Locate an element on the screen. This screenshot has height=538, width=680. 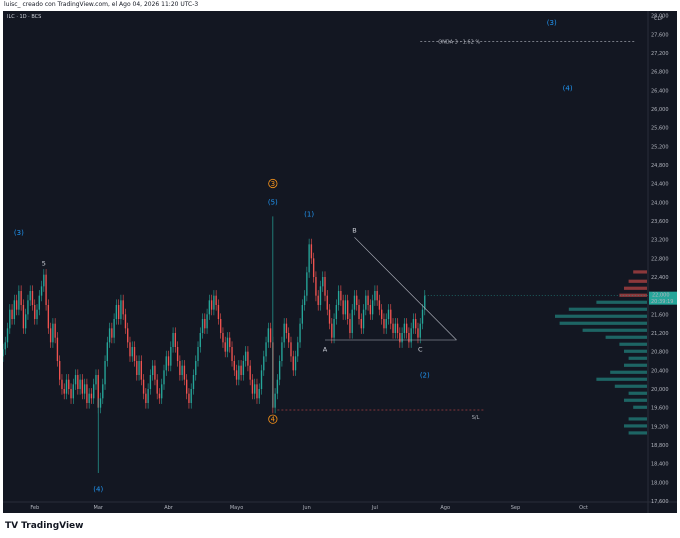
y-tick-label: 22,400 is located at coordinates (660, 278).